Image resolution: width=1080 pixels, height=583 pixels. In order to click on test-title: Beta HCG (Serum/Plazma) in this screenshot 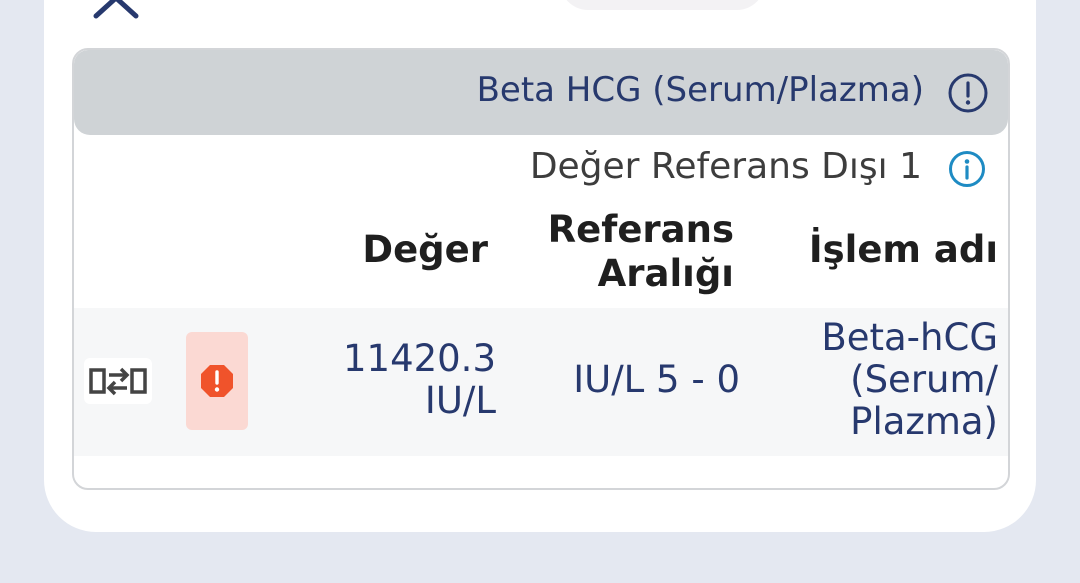, I will do `click(700, 90)`.